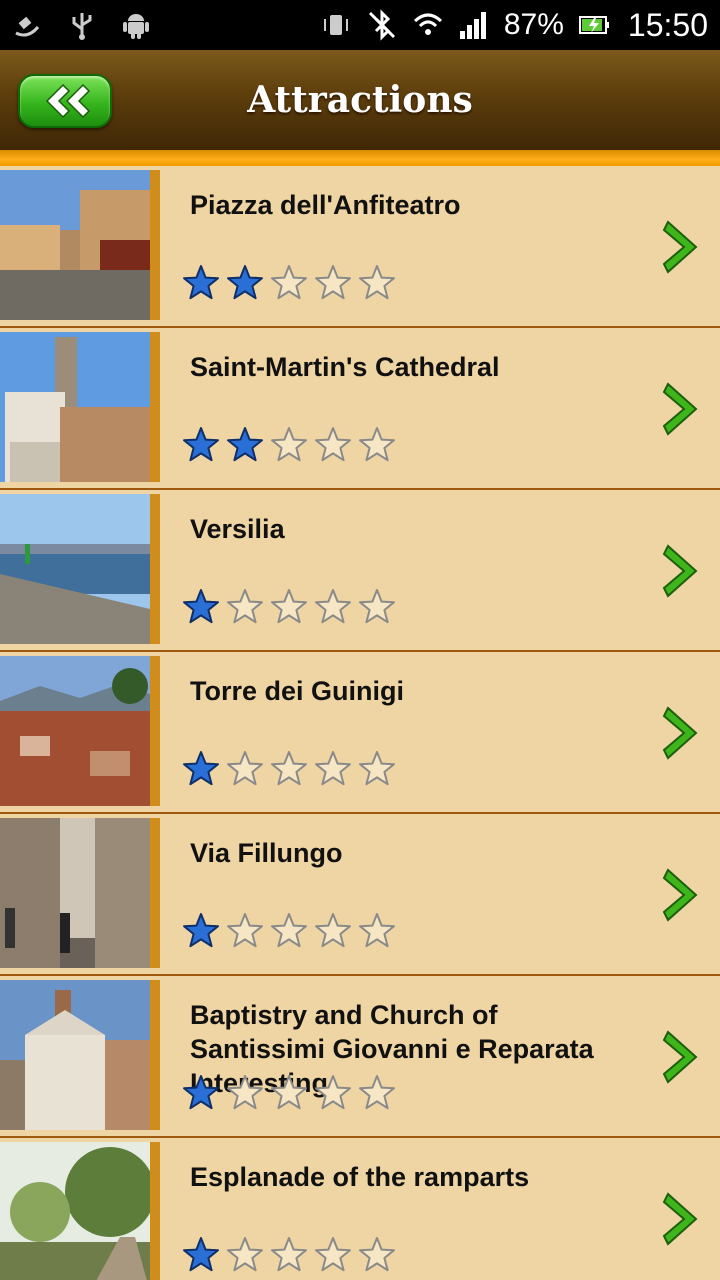  I want to click on list-item: Esplanade of the ramparts, so click(360, 1209).